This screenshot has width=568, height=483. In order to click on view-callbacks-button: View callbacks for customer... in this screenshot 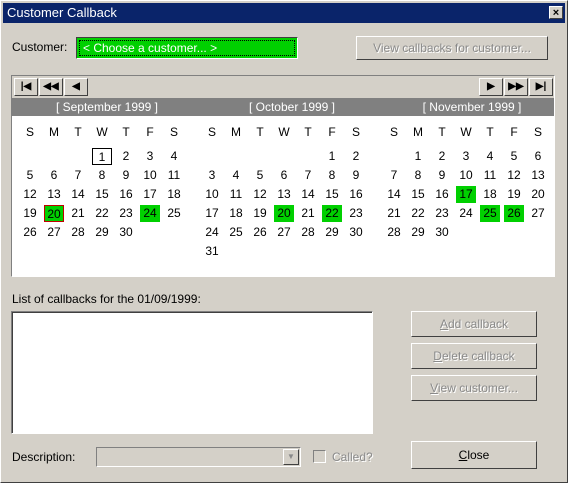, I will do `click(452, 48)`.